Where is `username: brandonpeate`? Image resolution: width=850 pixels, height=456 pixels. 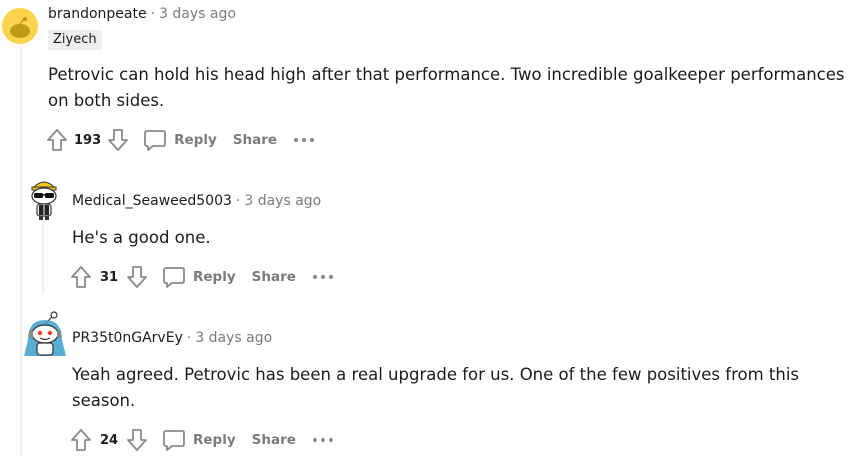 username: brandonpeate is located at coordinates (97, 14).